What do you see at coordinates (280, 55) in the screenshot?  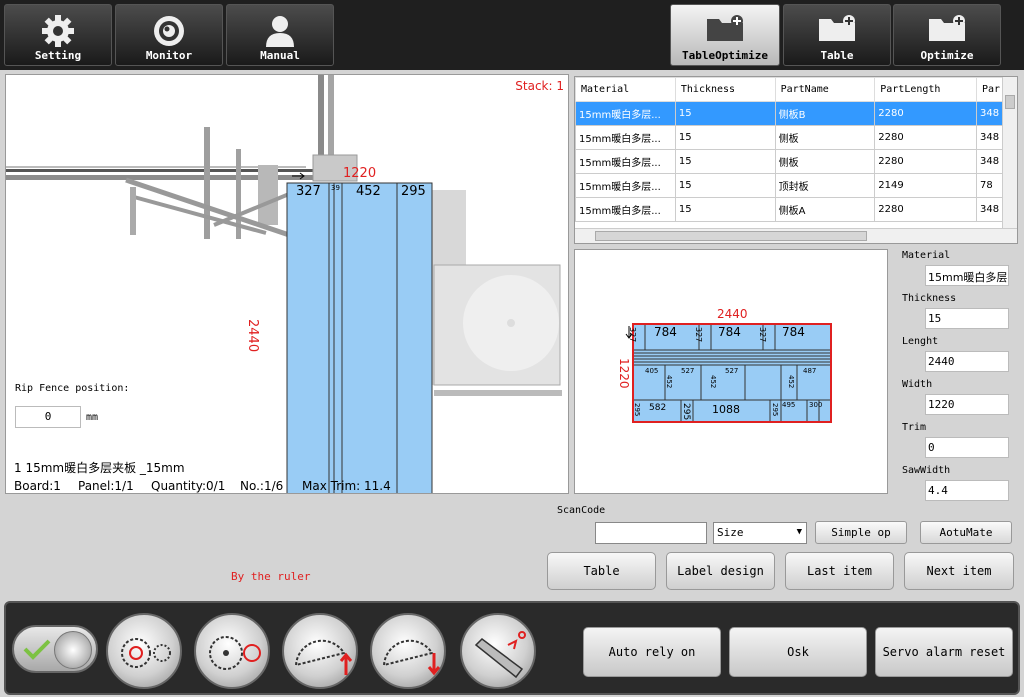 I see `manual-label: Manual` at bounding box center [280, 55].